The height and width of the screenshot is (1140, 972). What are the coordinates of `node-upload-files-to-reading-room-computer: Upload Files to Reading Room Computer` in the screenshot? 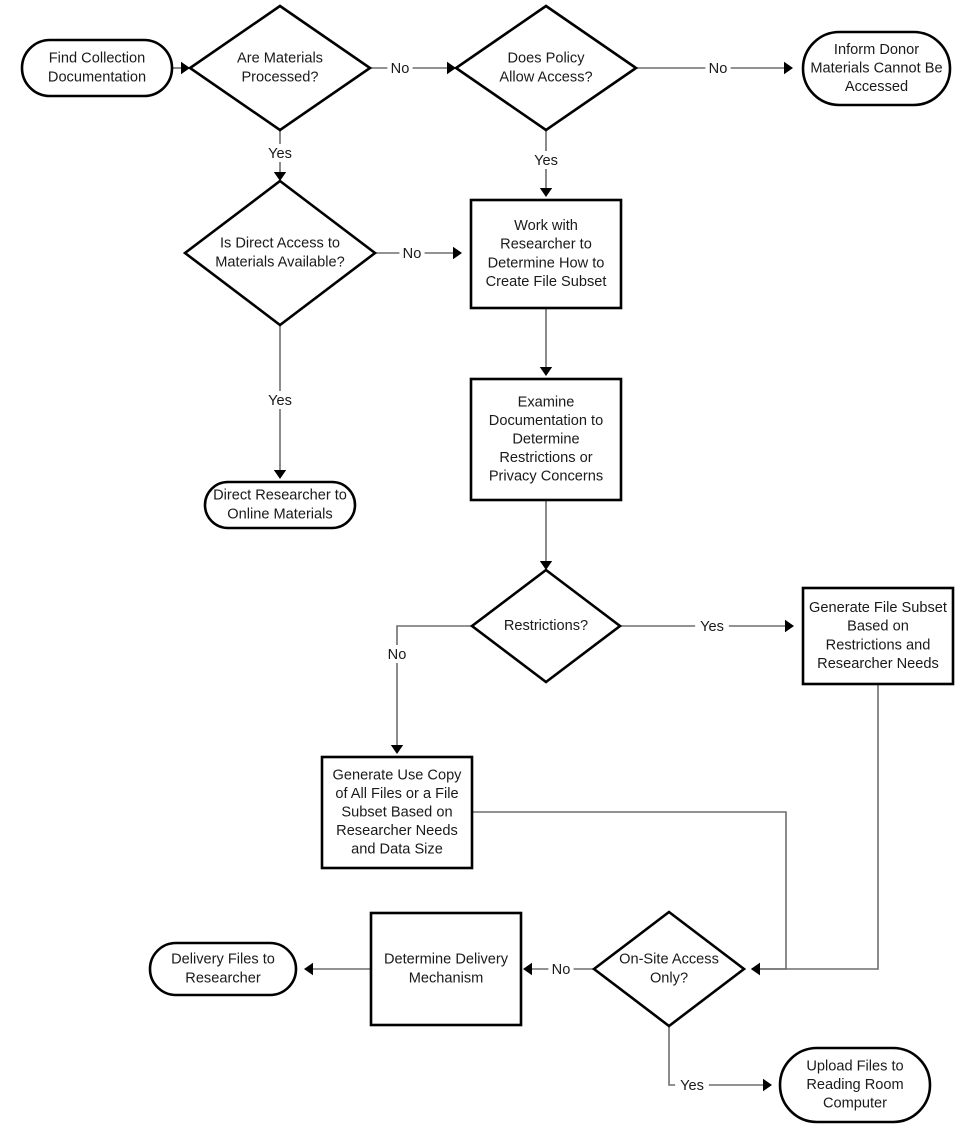 It's located at (855, 1085).